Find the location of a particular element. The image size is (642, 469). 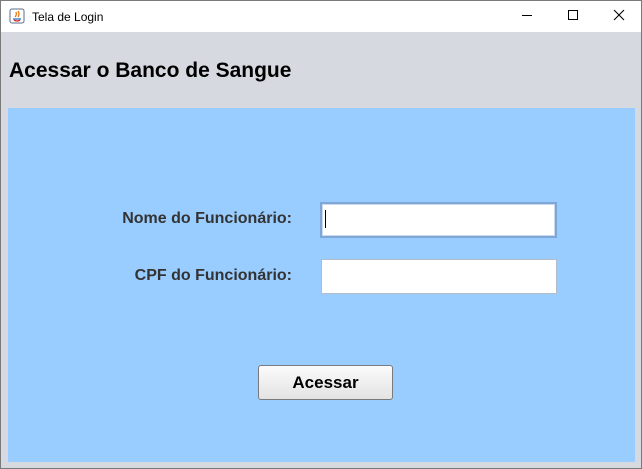

minimize-button is located at coordinates (527, 16).